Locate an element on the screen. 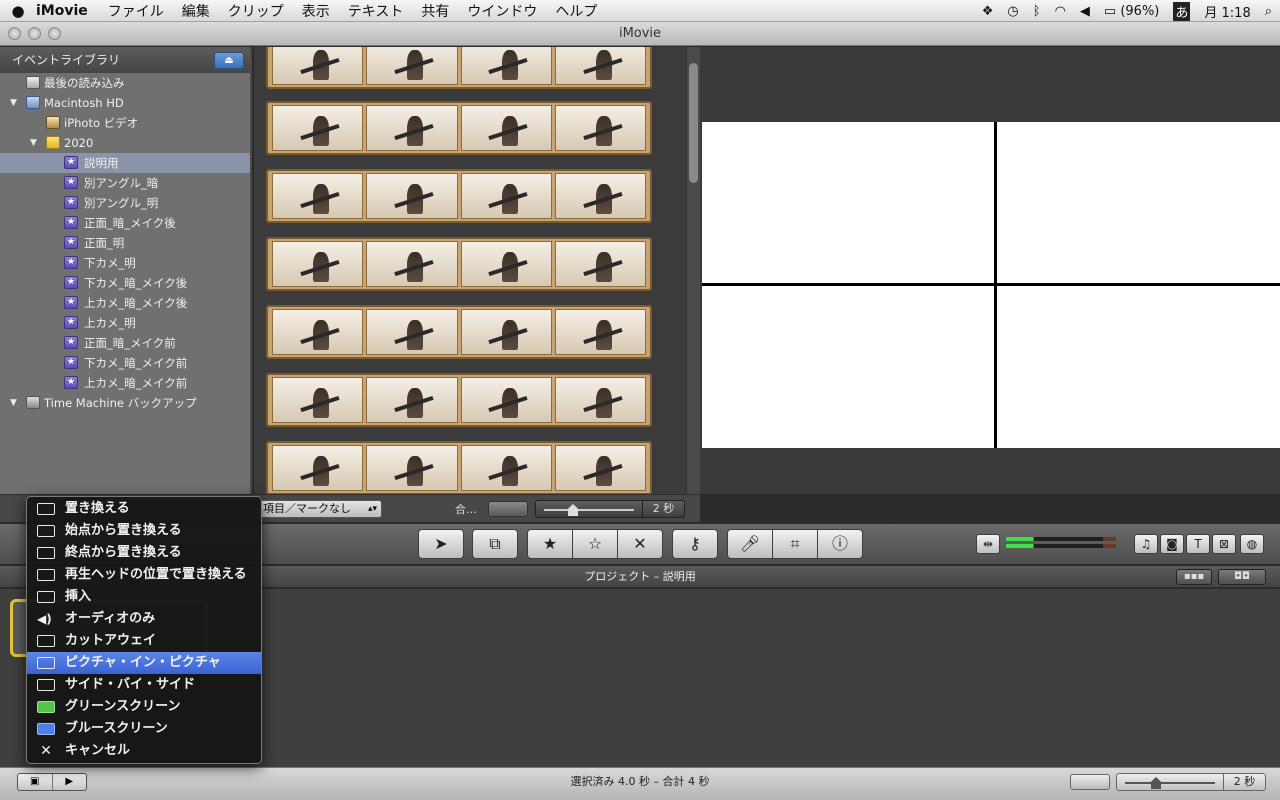 This screenshot has height=800, width=1280. library-item-event: ★ 別アングル_明 is located at coordinates (125, 203).